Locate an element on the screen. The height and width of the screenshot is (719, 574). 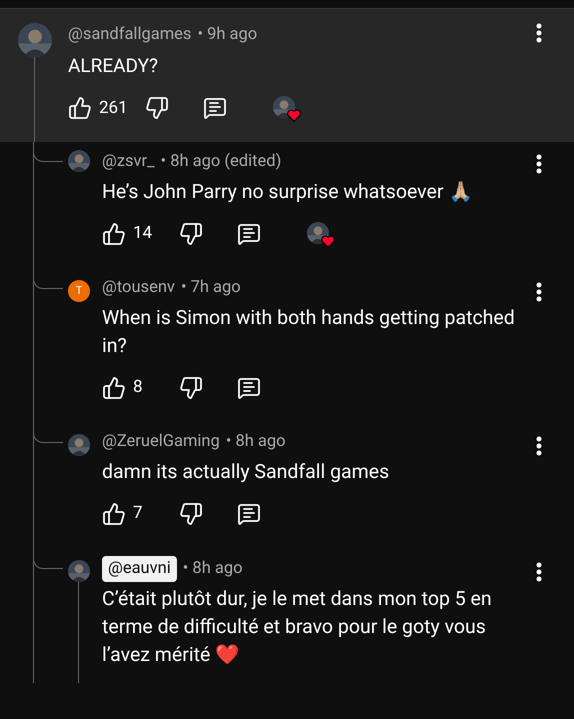
reply-text: When is Simon with both hands getting patched in? is located at coordinates (309, 331).